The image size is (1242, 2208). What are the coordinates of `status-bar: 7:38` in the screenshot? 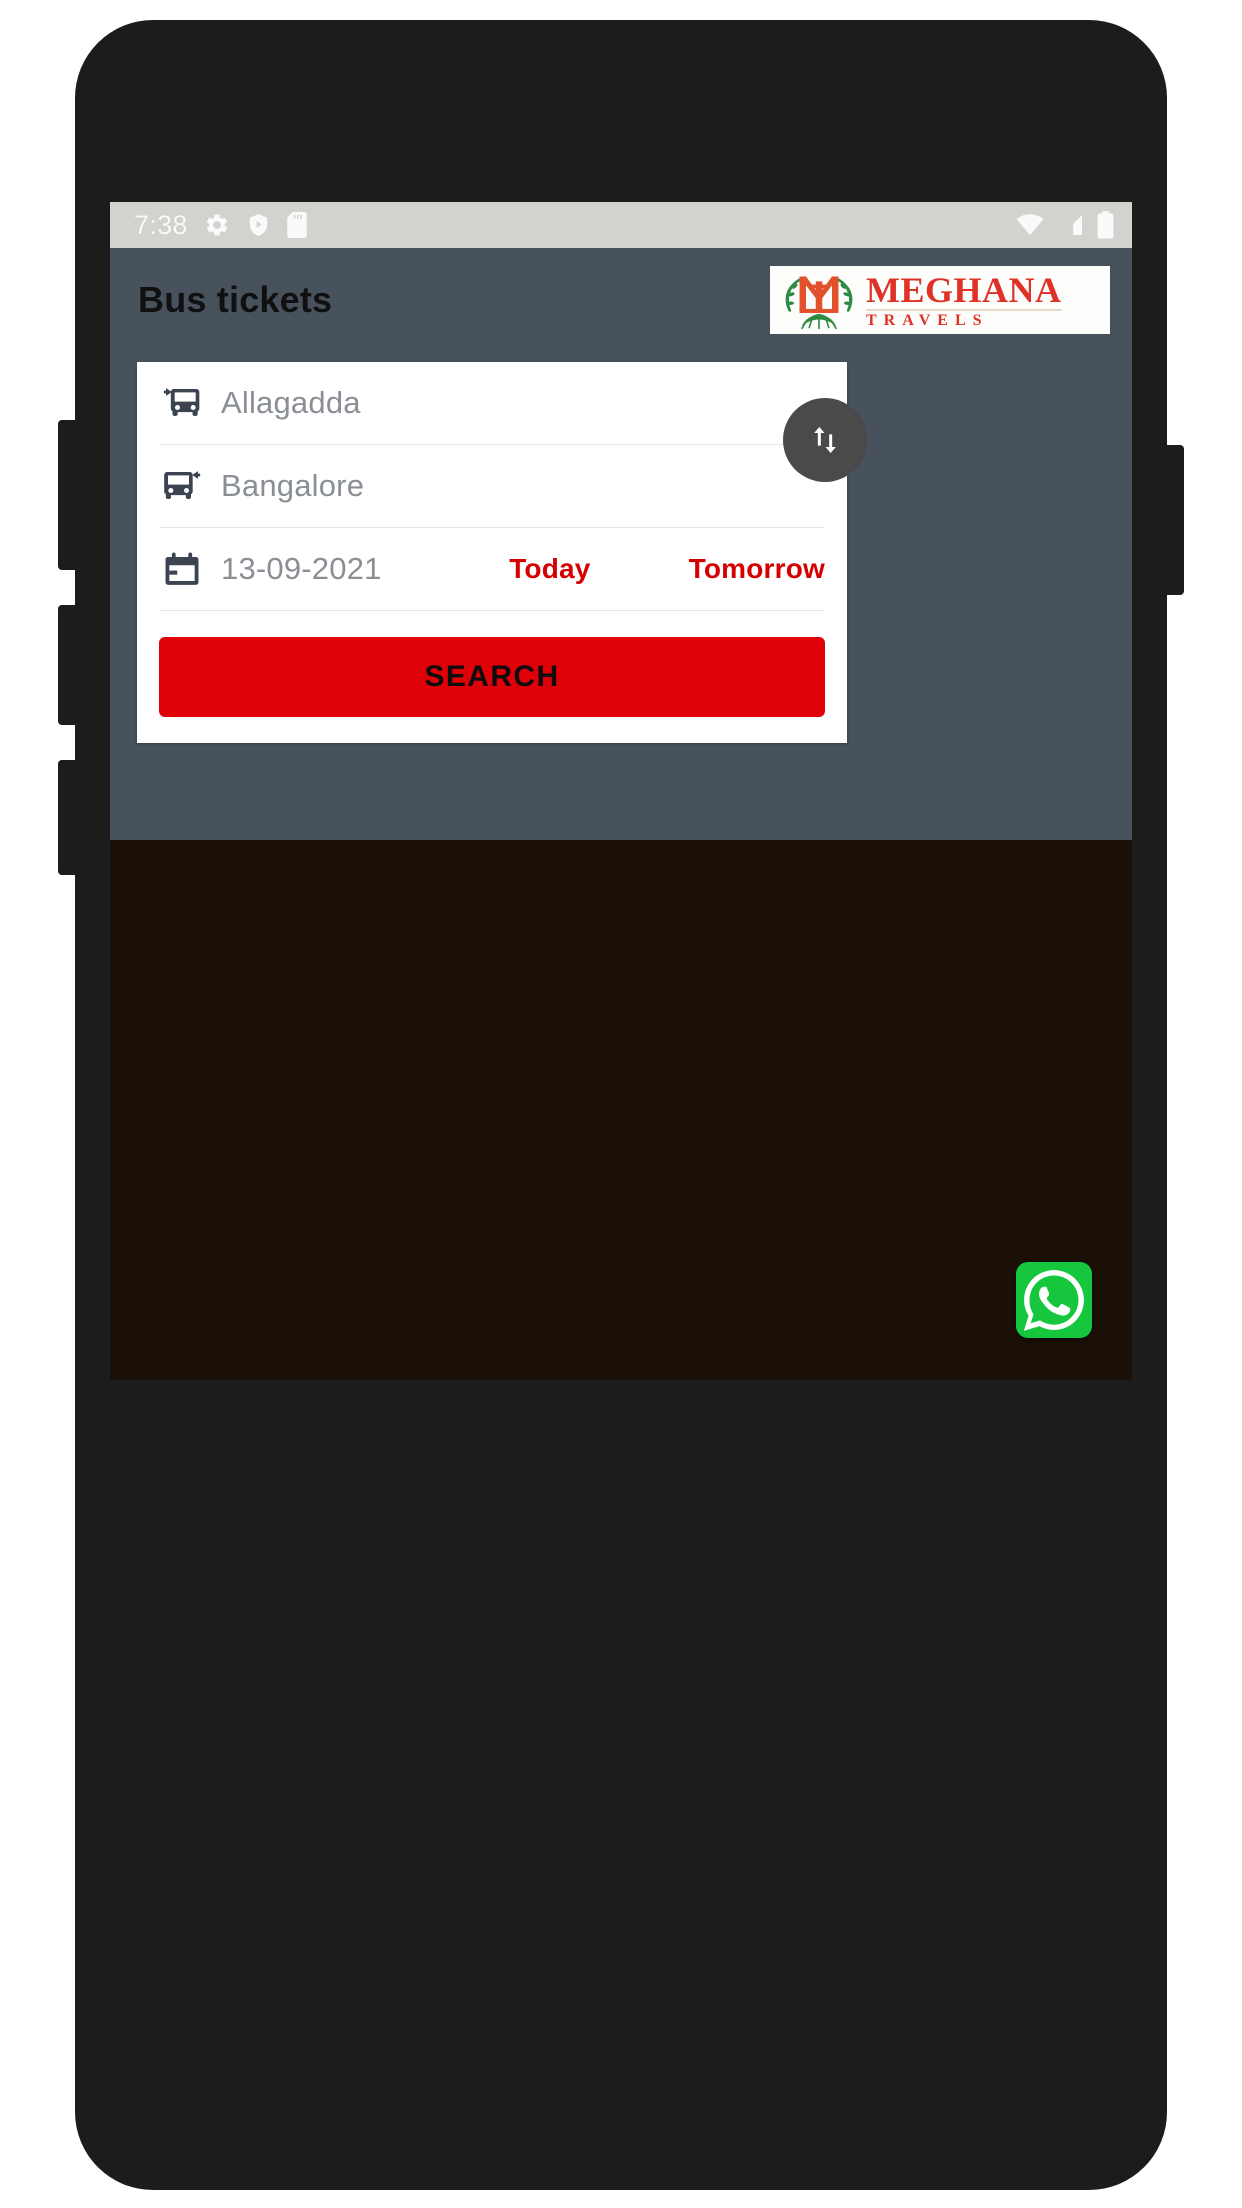 It's located at (621, 225).